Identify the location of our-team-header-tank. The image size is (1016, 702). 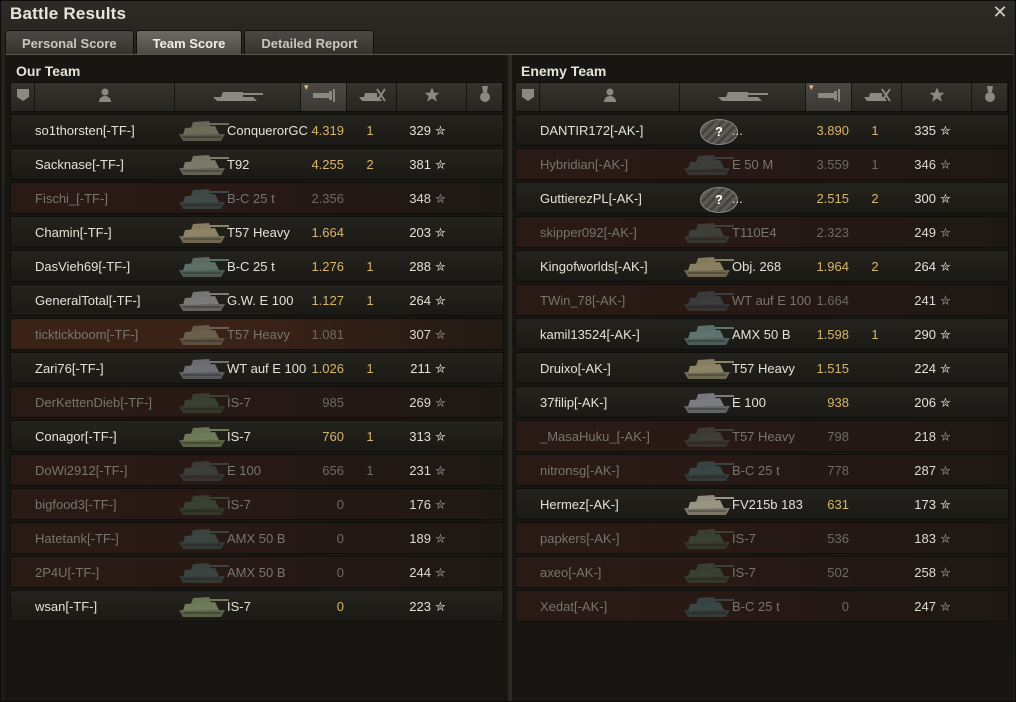
(238, 97).